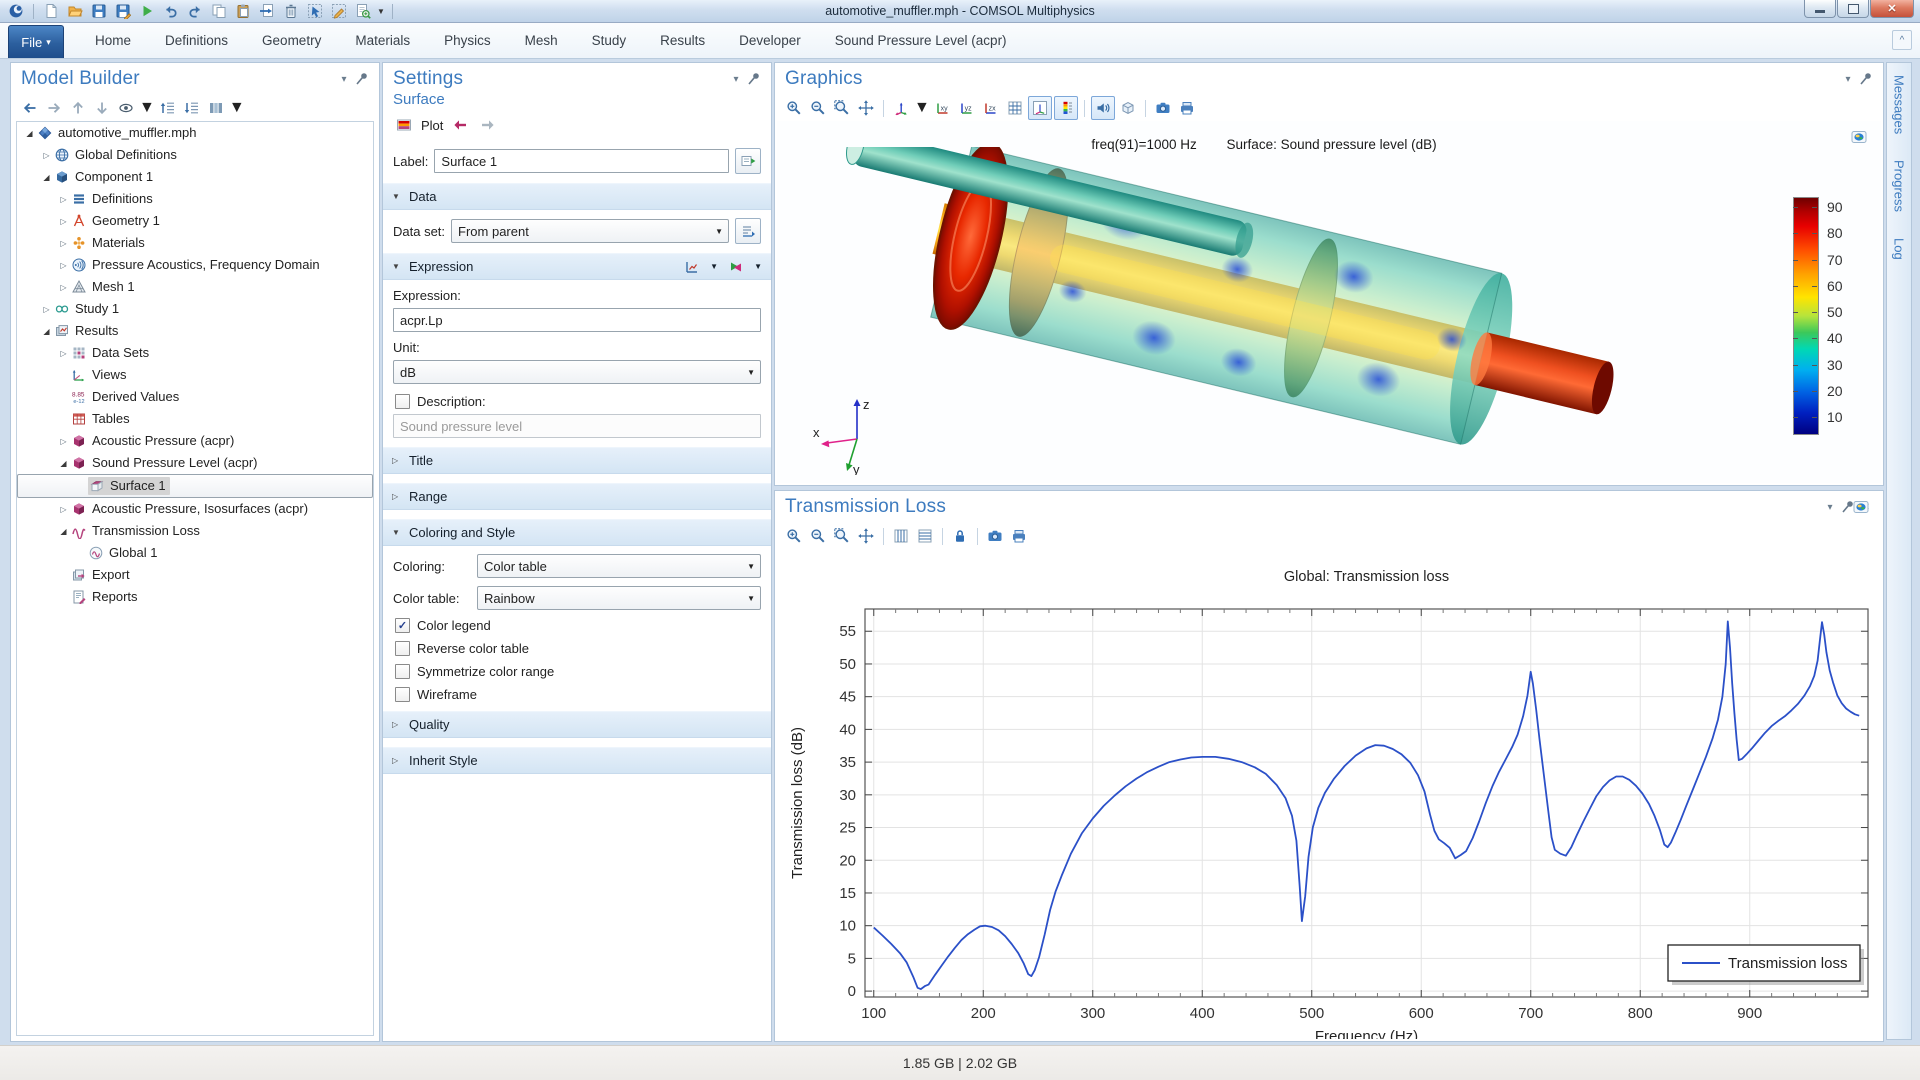 The height and width of the screenshot is (1080, 1920). What do you see at coordinates (432, 125) in the screenshot?
I see `plot-button: Plot` at bounding box center [432, 125].